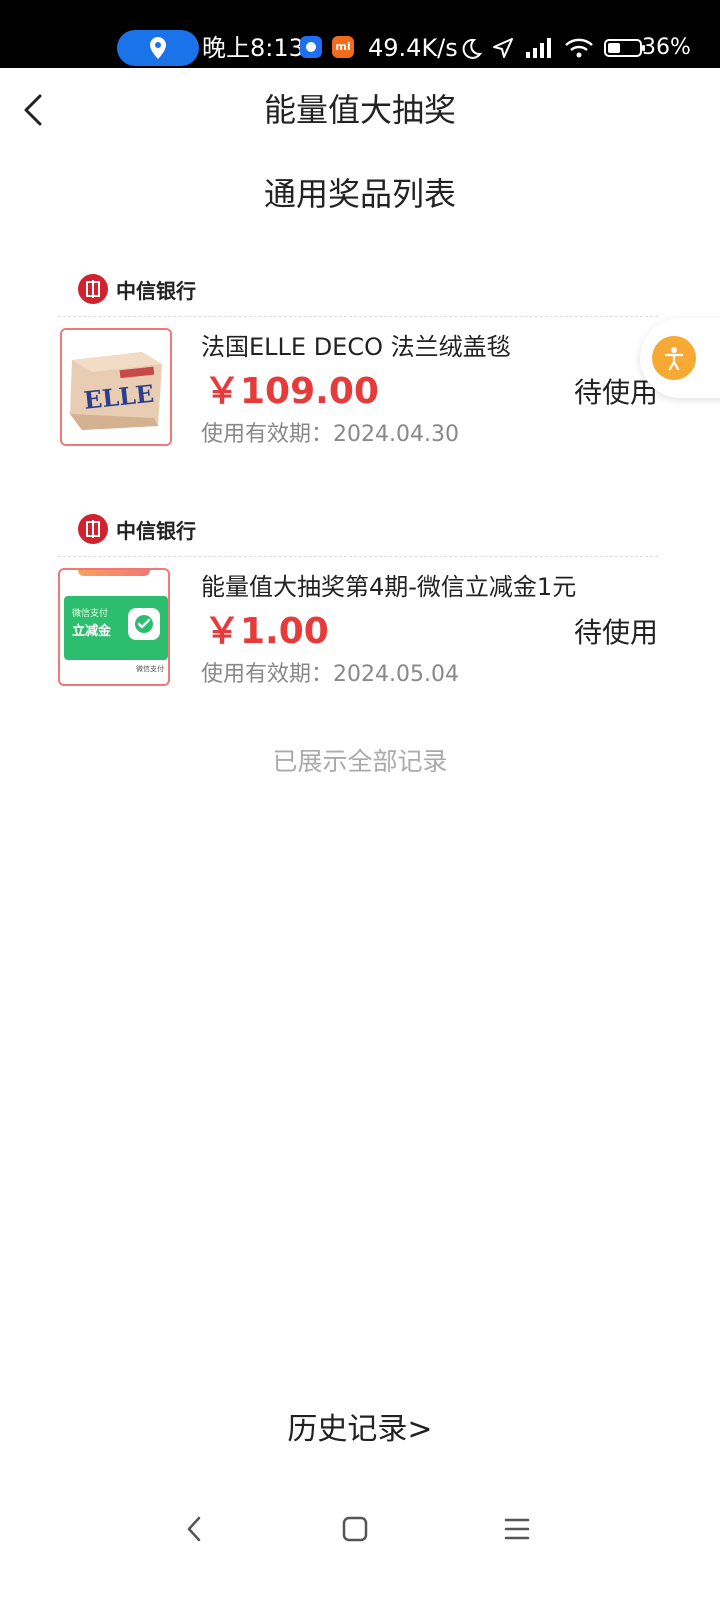  I want to click on mi-notification-icon: mi, so click(343, 47).